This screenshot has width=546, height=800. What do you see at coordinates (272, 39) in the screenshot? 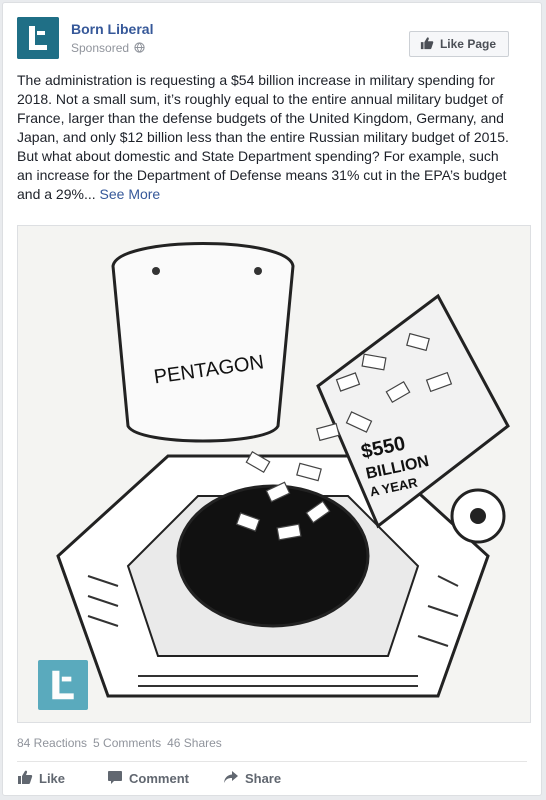
I see `post-header: Born Liberal Sponsored Like Page` at bounding box center [272, 39].